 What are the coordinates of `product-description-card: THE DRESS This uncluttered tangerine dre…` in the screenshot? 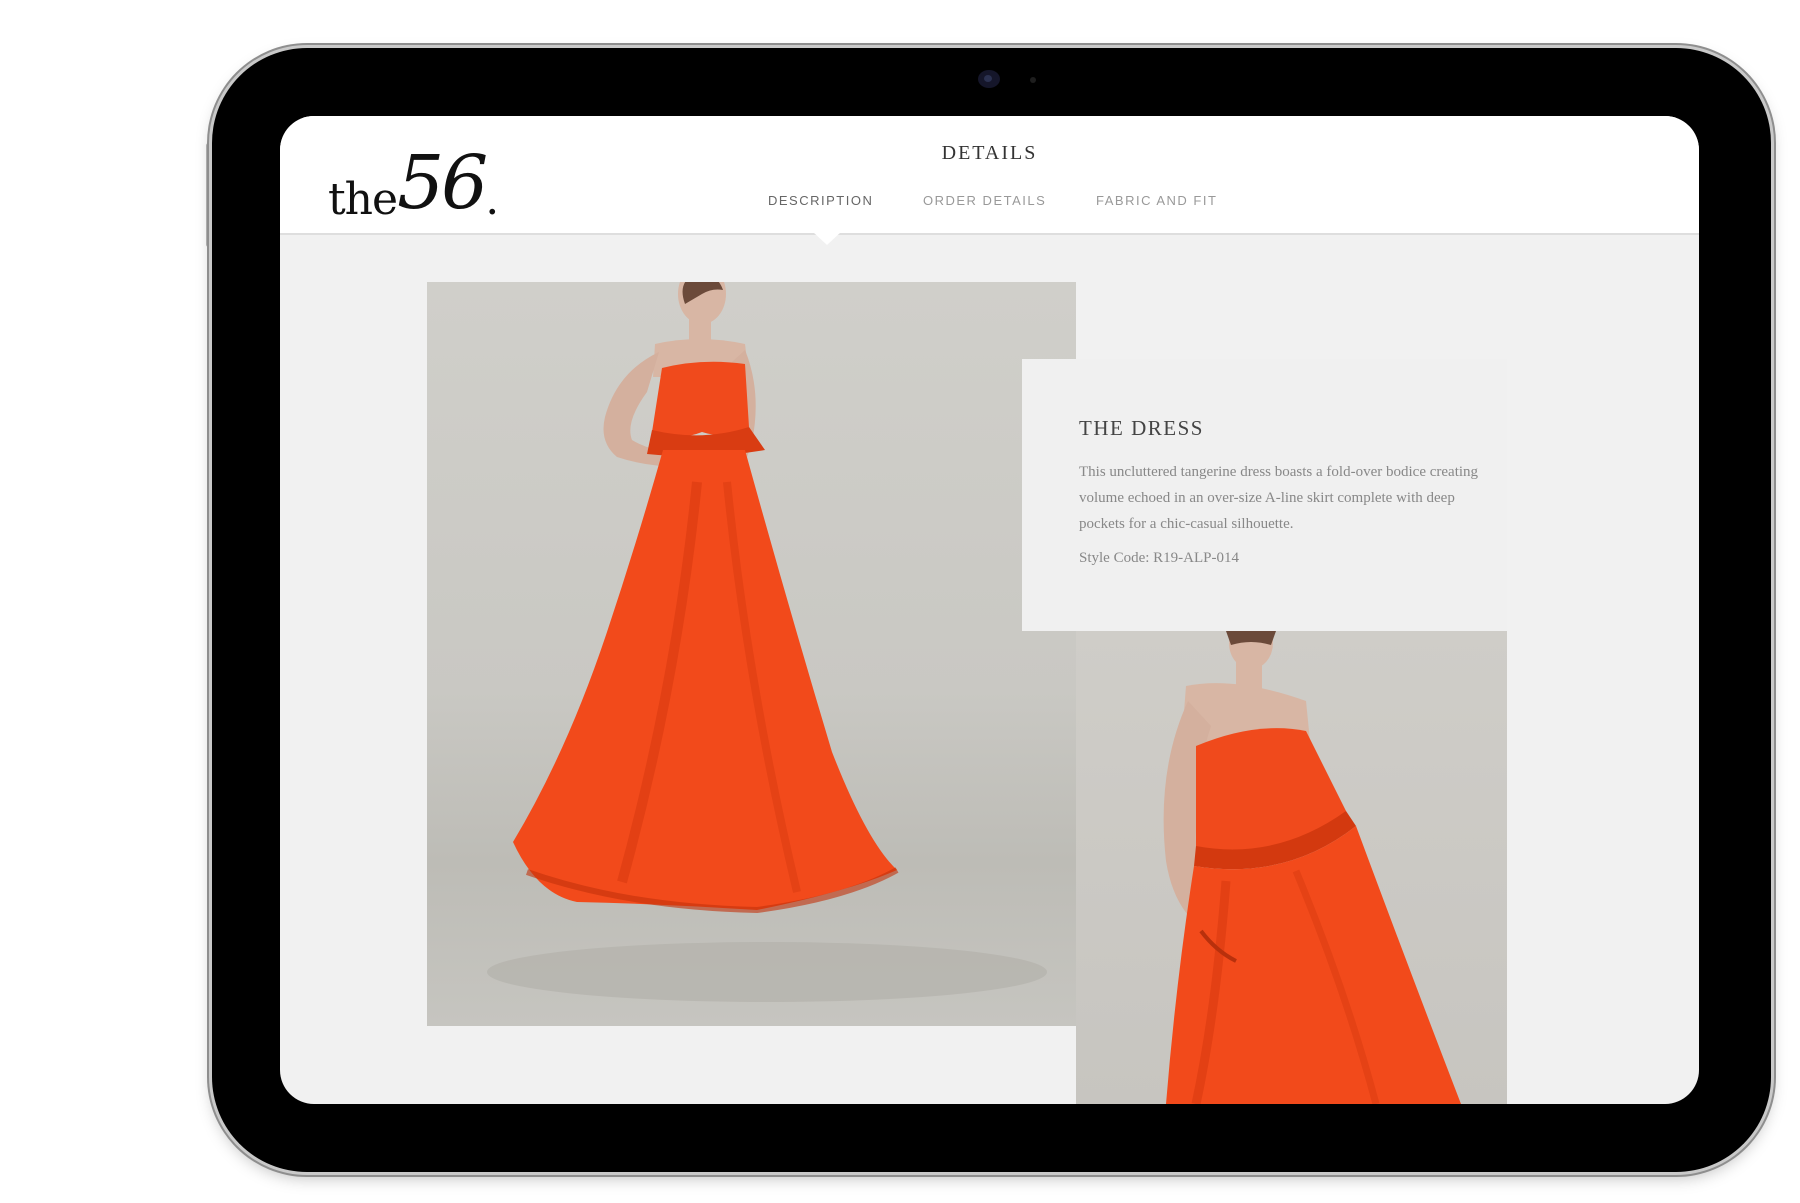 It's located at (1264, 495).